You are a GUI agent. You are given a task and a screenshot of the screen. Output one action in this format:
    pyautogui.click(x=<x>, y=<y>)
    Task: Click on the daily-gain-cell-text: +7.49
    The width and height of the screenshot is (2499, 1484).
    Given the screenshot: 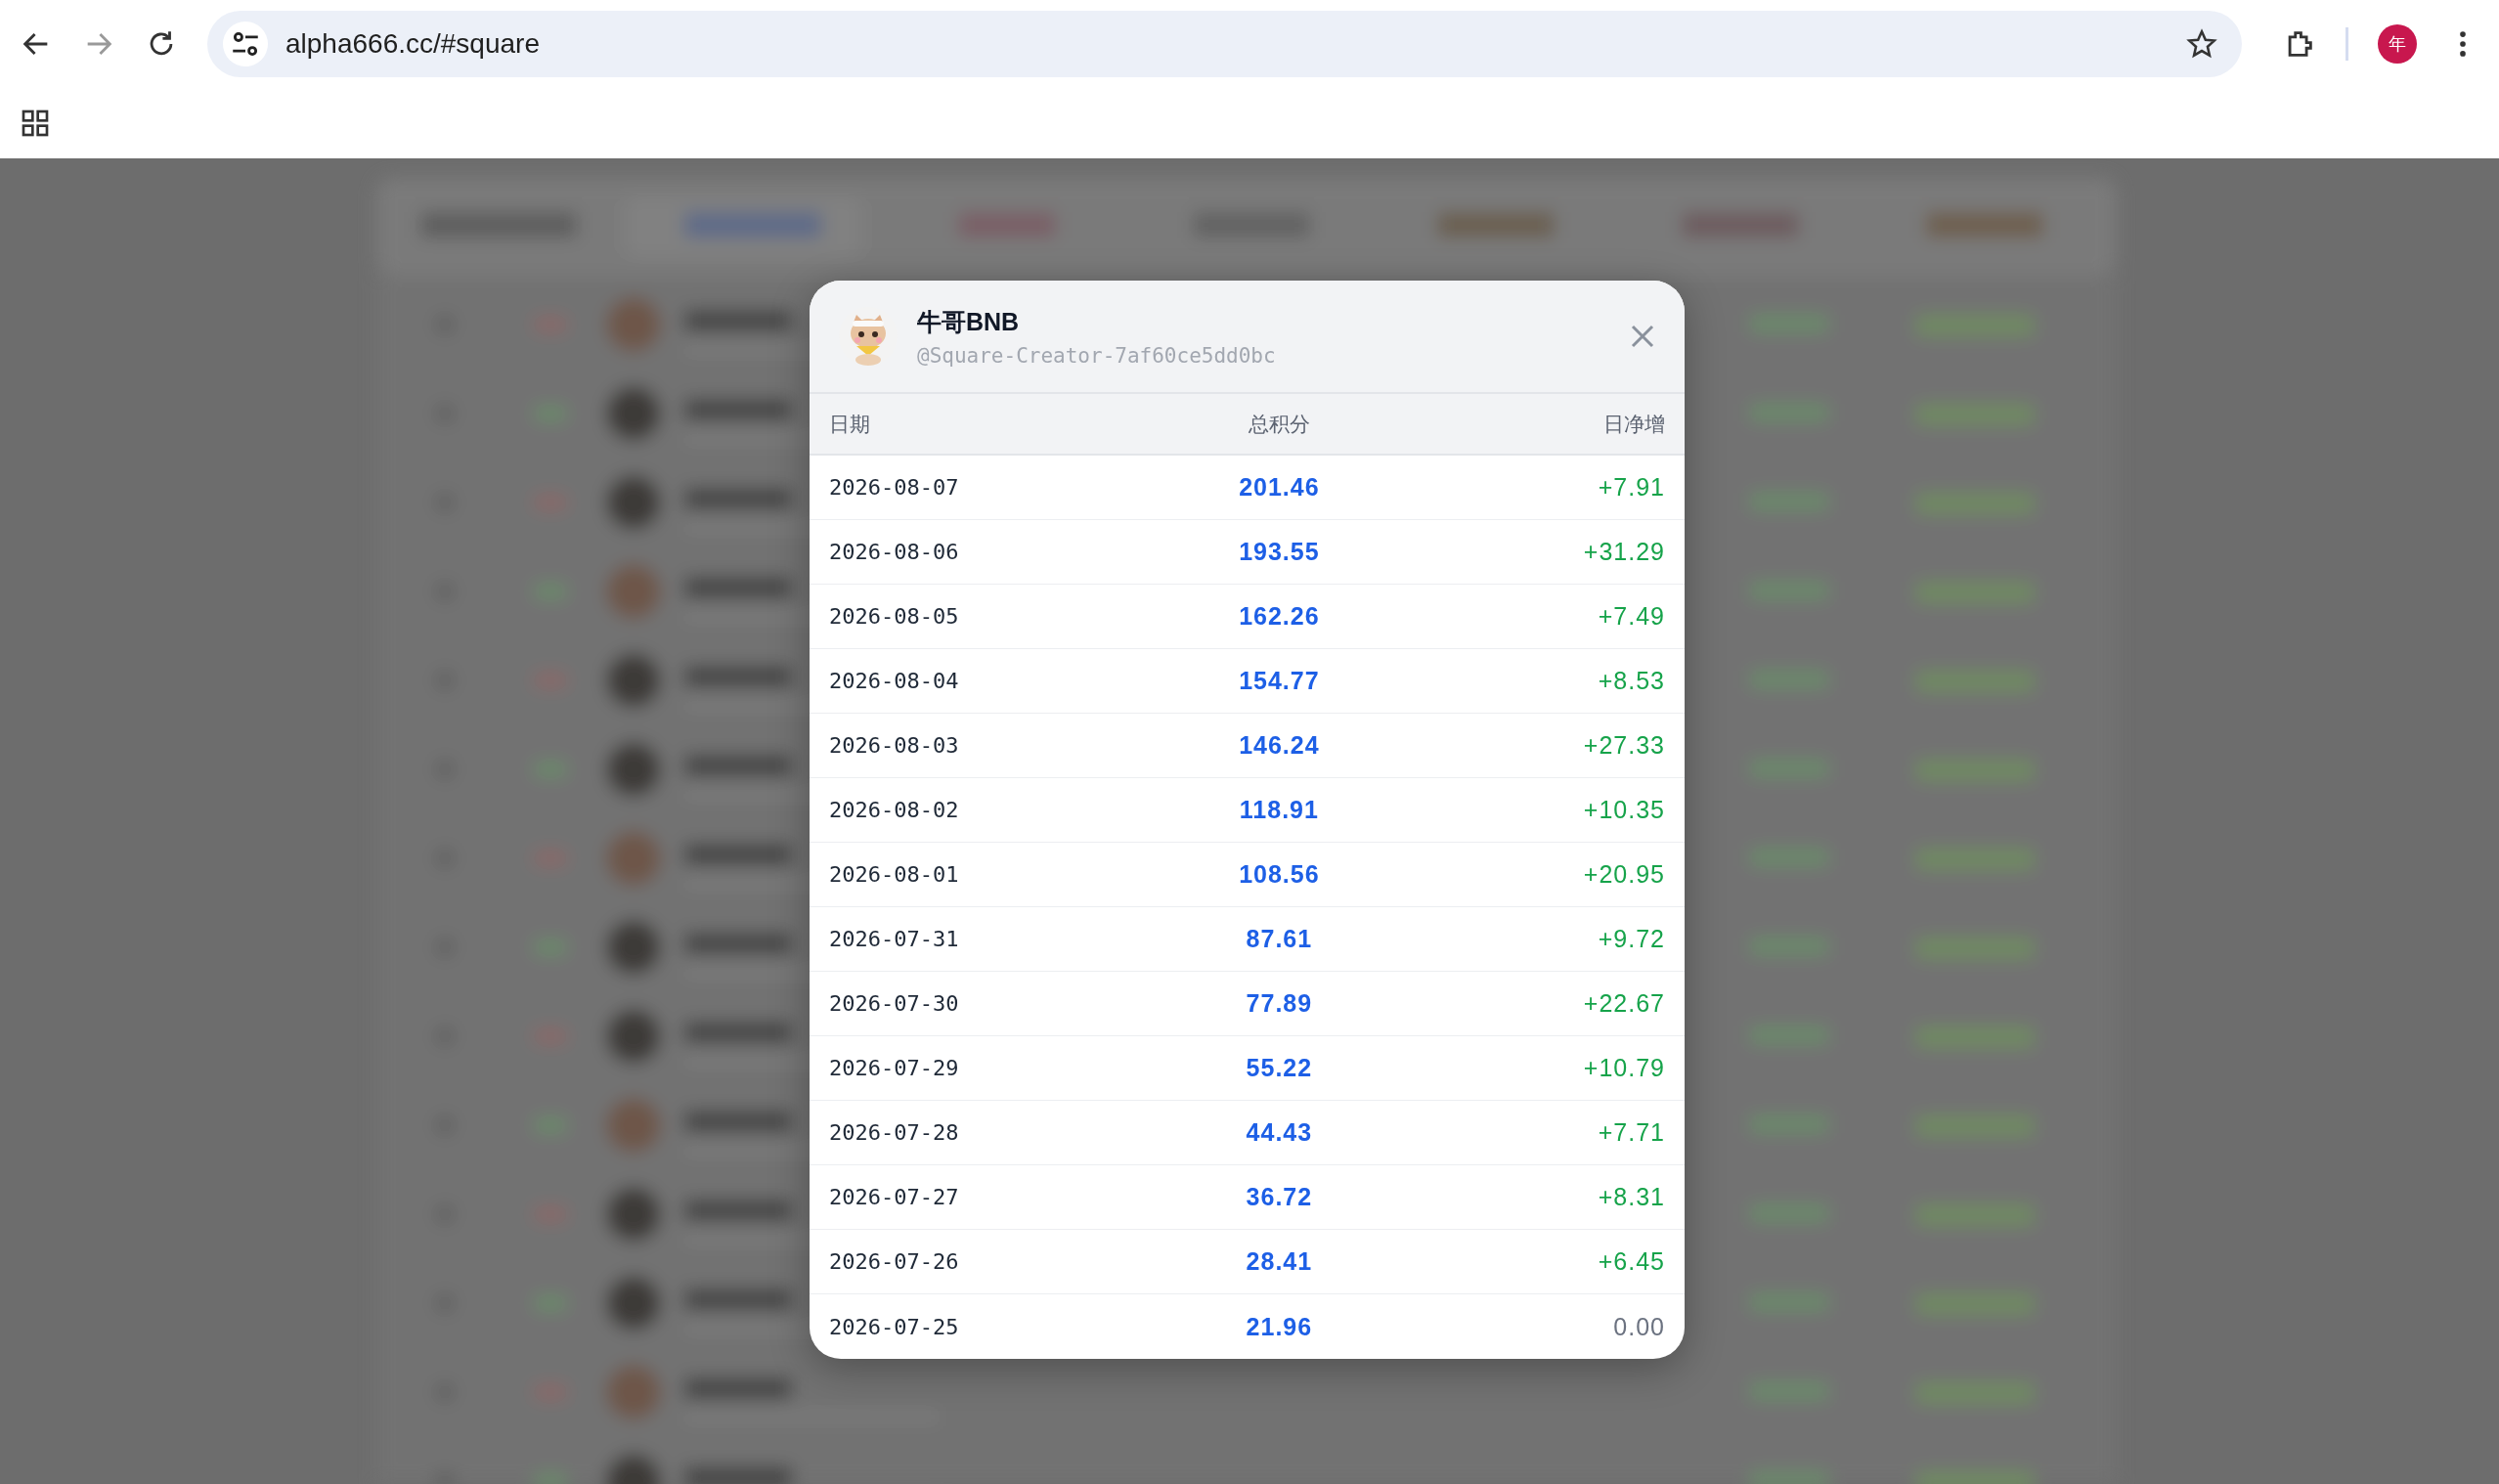 What is the action you would take?
    pyautogui.click(x=1631, y=616)
    